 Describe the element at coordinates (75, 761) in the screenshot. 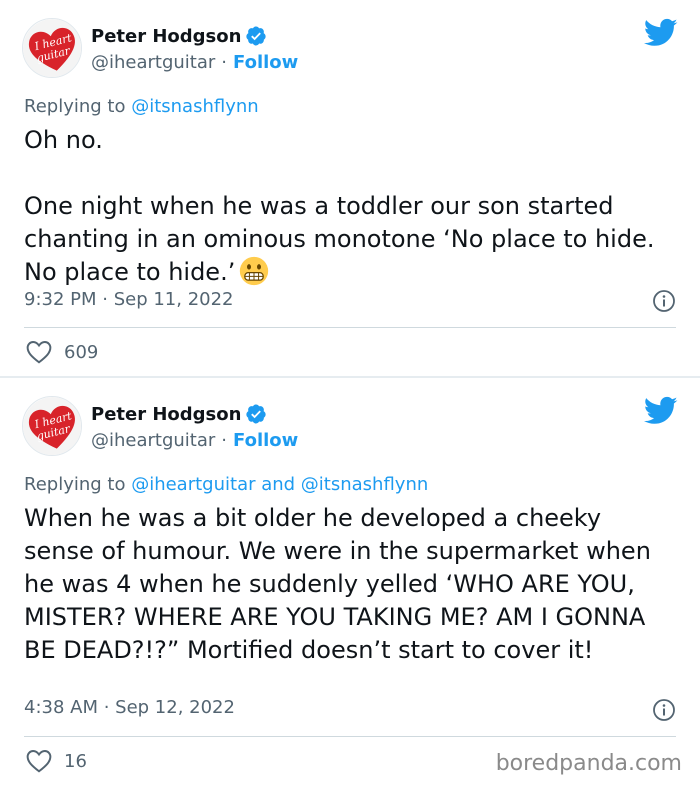

I see `like-count: 16` at that location.